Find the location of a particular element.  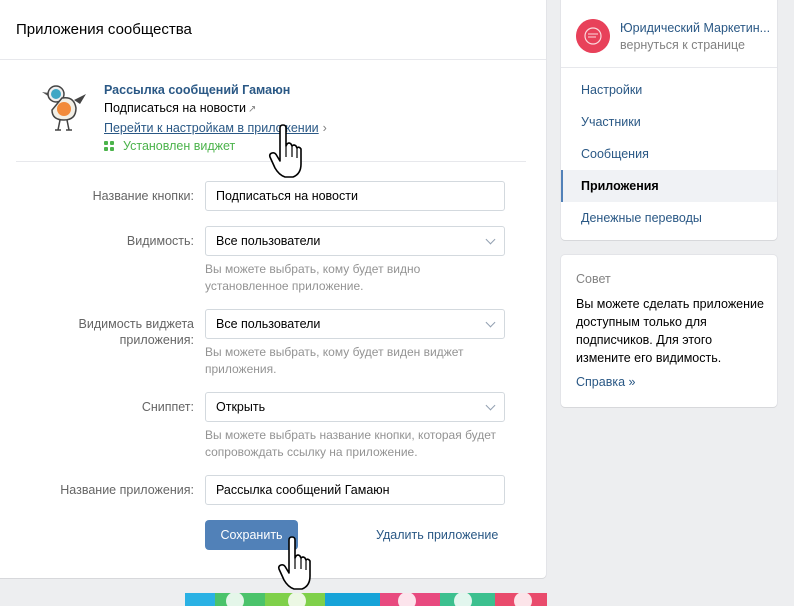

button-name-input: Подписаться на новости is located at coordinates (355, 196).